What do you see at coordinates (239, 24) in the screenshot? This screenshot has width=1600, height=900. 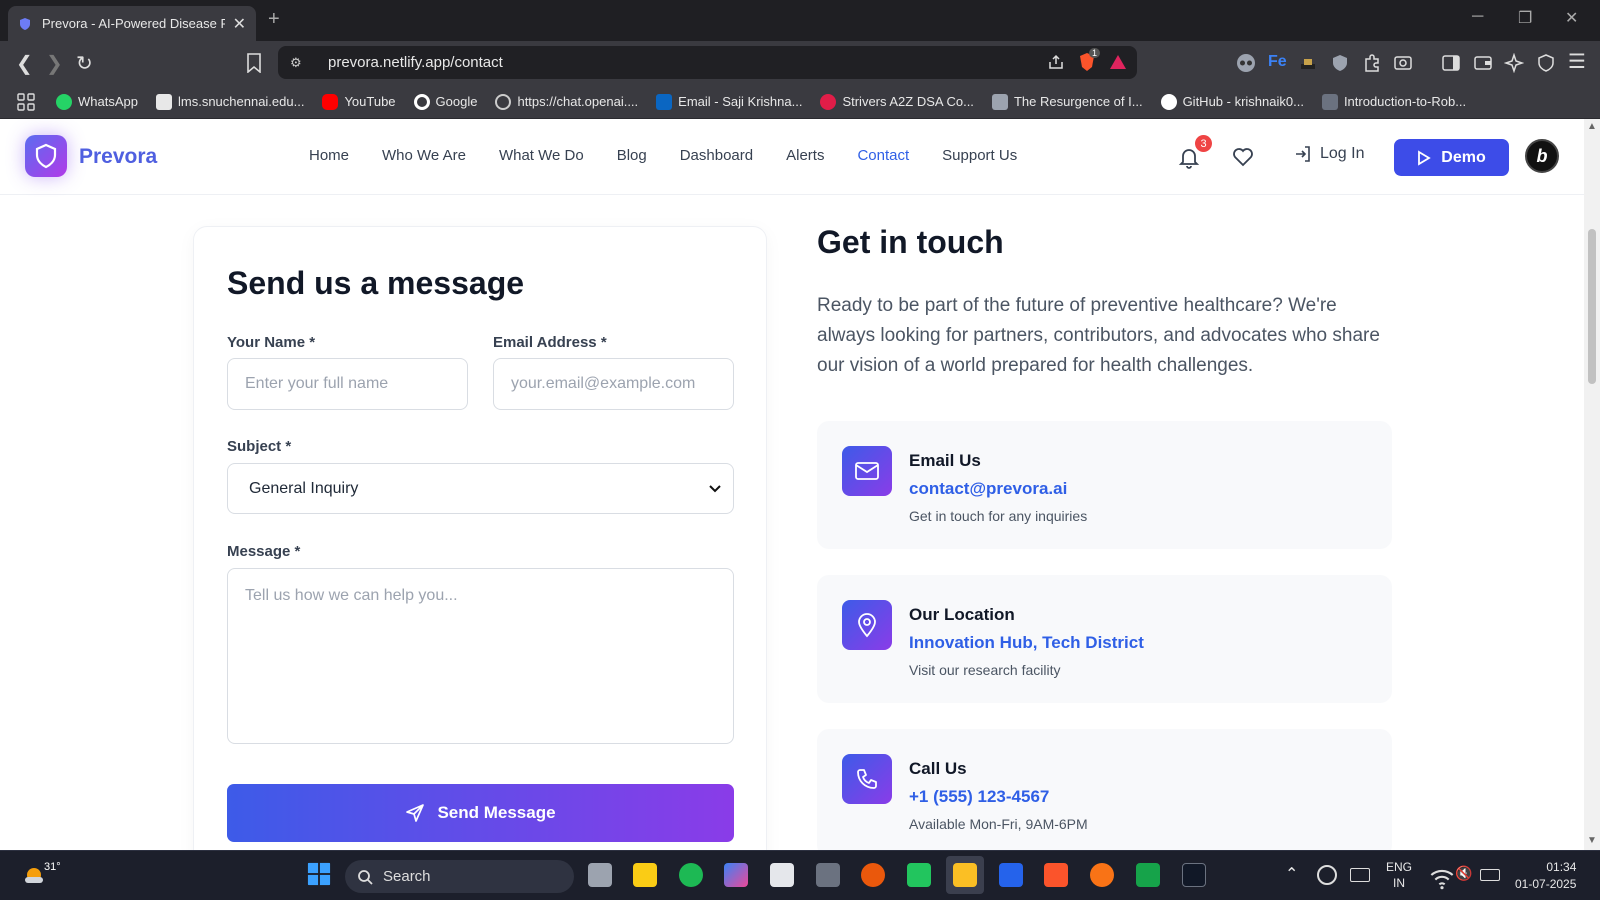 I see `tab-close-icon: ✕` at bounding box center [239, 24].